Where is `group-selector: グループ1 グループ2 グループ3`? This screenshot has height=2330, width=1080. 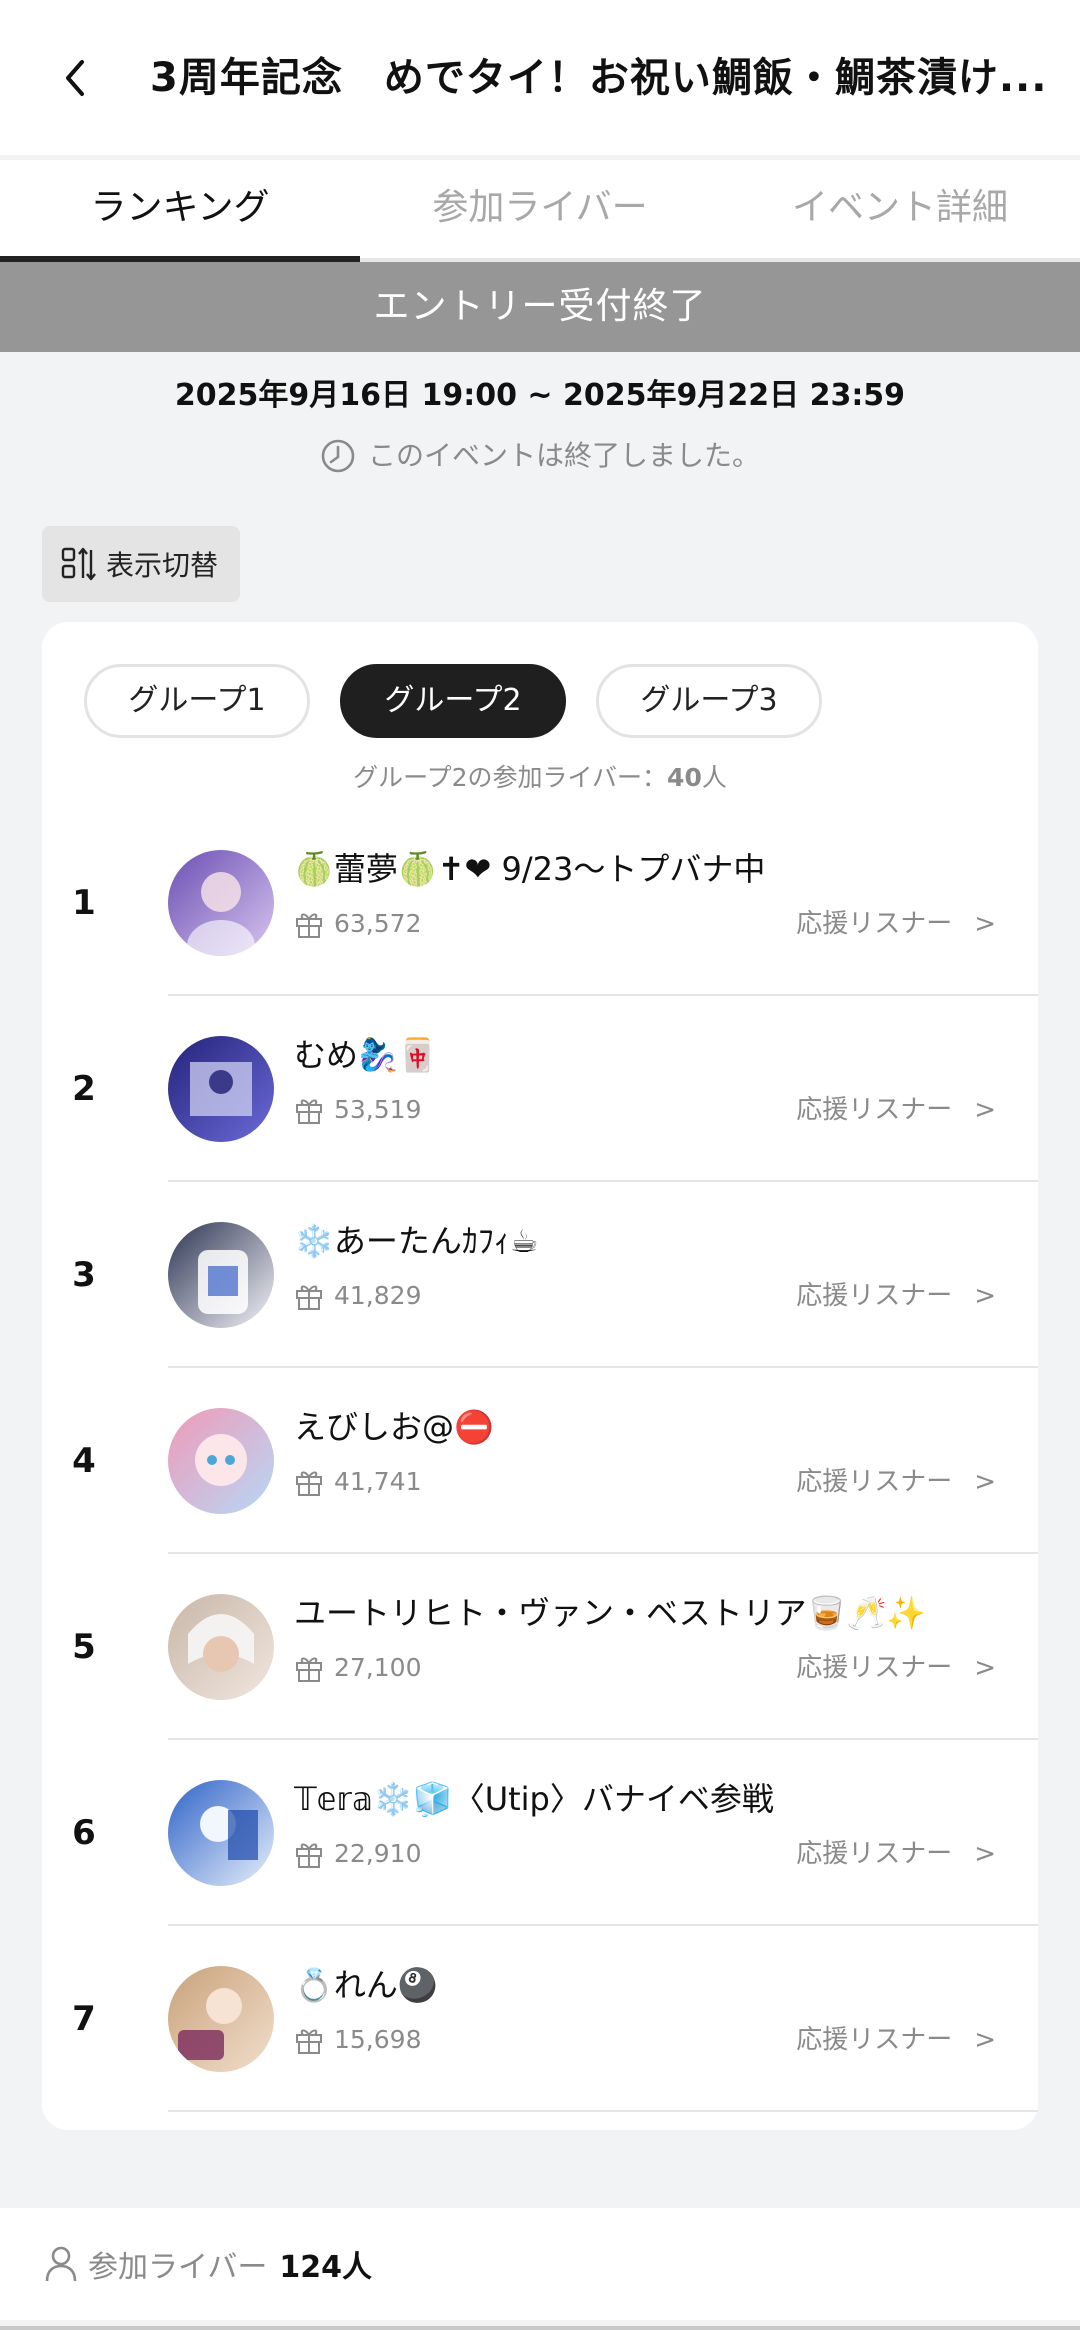 group-selector: グループ1 グループ2 グループ3 is located at coordinates (453, 701).